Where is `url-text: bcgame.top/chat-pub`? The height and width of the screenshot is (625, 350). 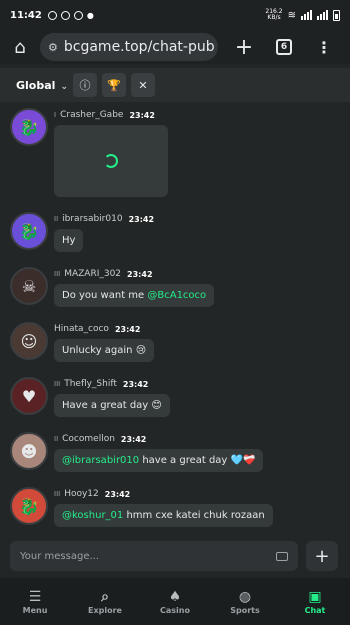
url-text: bcgame.top/chat-pub is located at coordinates (139, 47).